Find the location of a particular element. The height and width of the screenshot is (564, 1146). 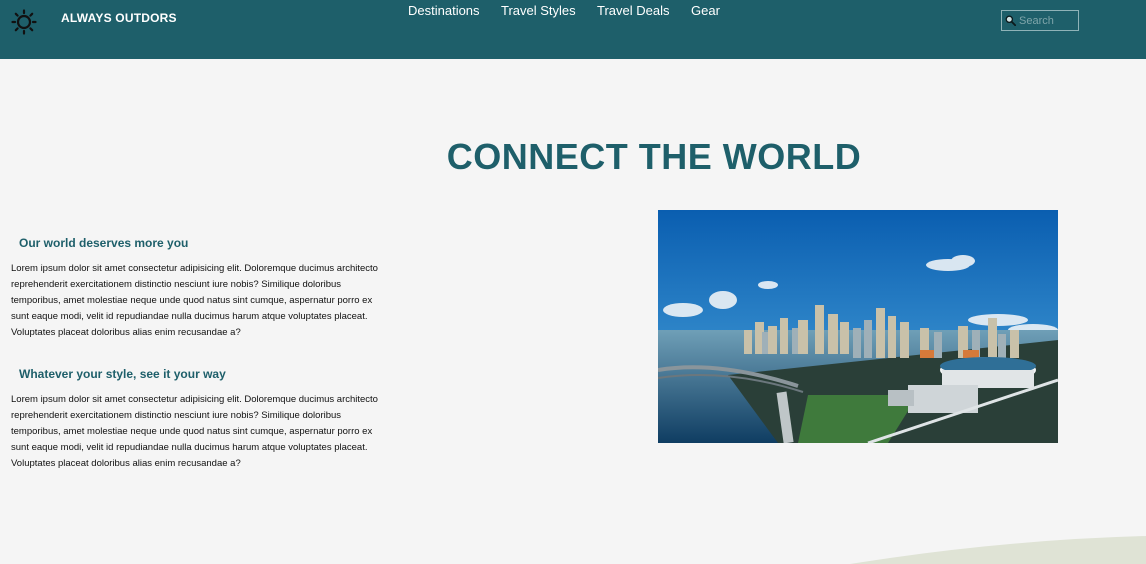

nav-link-travel-deals: Travel Deals is located at coordinates (633, 10).